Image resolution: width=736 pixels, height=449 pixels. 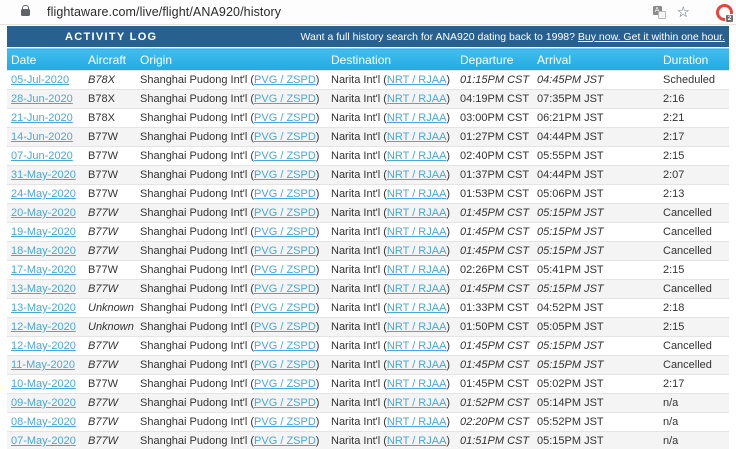 I want to click on departure-time: 01:51PM CST, so click(x=495, y=441).